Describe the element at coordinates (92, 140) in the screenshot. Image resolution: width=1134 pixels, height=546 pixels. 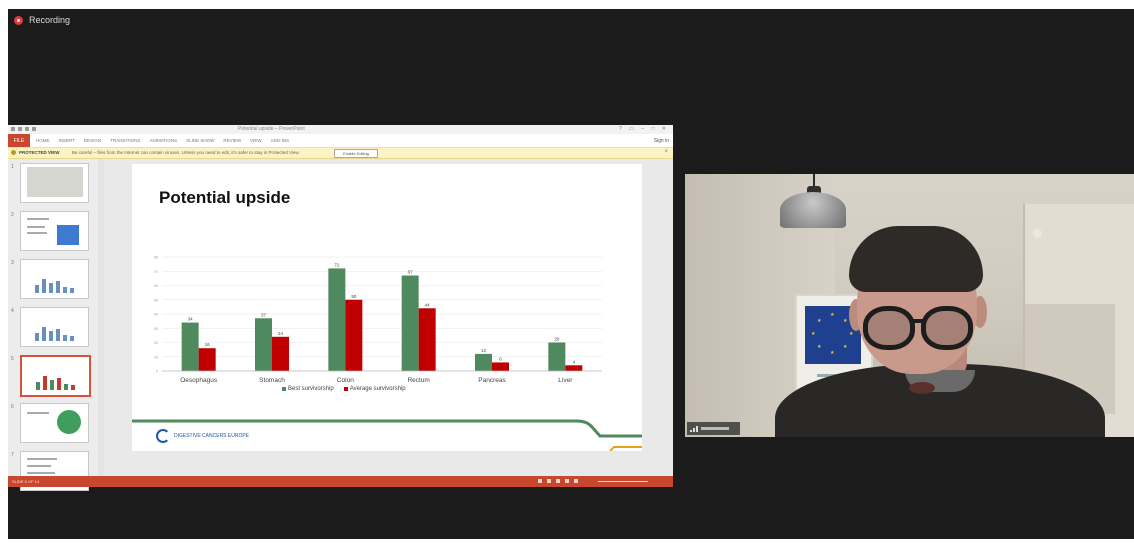
I see `ribbon-tab: DESIGN` at that location.